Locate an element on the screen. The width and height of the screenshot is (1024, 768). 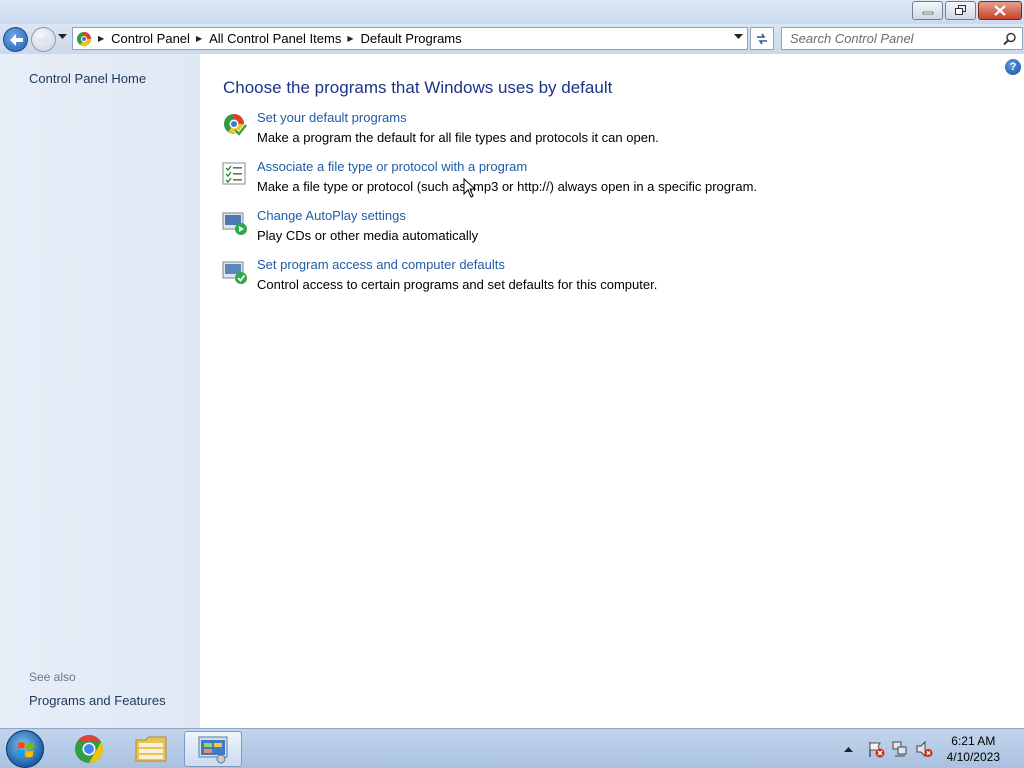
forward-button is located at coordinates (43, 39).